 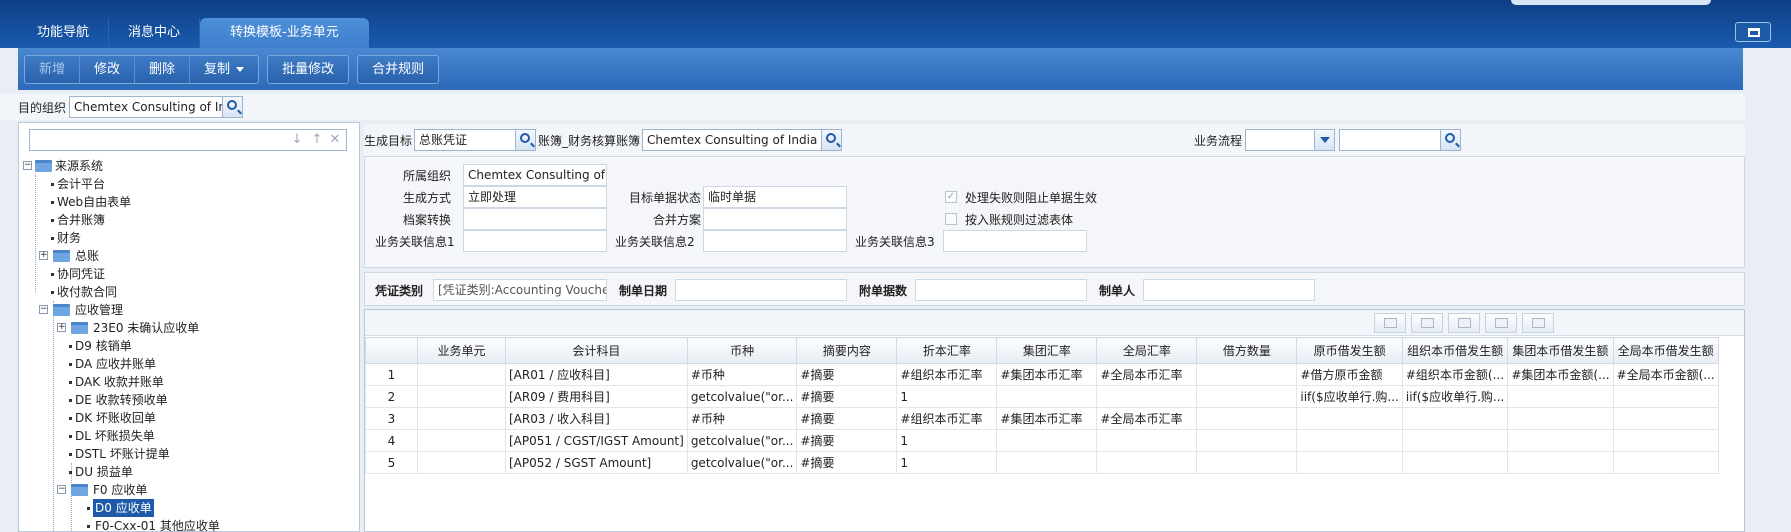 I want to click on gen-mode-field: 立即处理, so click(x=535, y=197).